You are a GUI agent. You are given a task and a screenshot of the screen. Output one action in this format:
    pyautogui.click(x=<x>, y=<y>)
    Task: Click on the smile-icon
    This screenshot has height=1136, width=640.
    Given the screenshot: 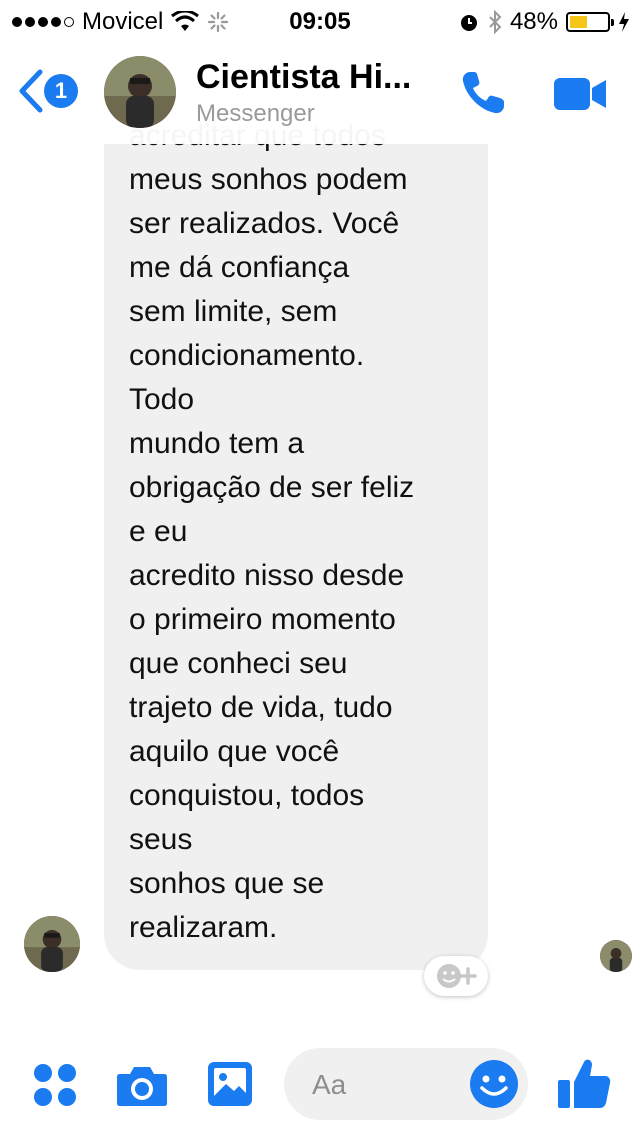 What is the action you would take?
    pyautogui.click(x=494, y=1084)
    